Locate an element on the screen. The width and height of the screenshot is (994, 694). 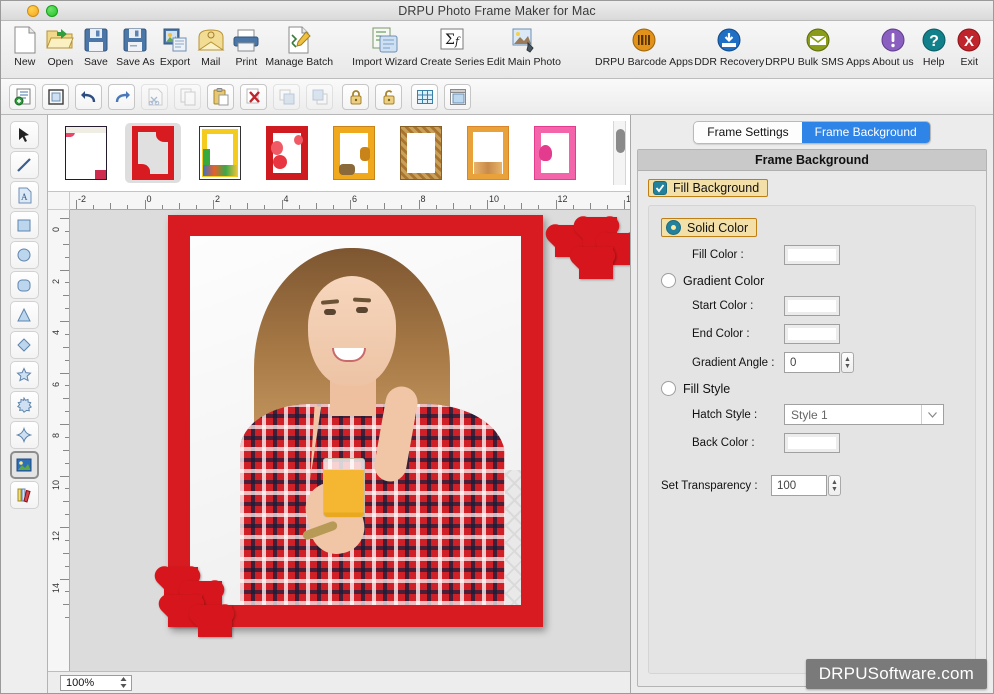
toolbar-button-about-us: About us is located at coordinates (893, 46).